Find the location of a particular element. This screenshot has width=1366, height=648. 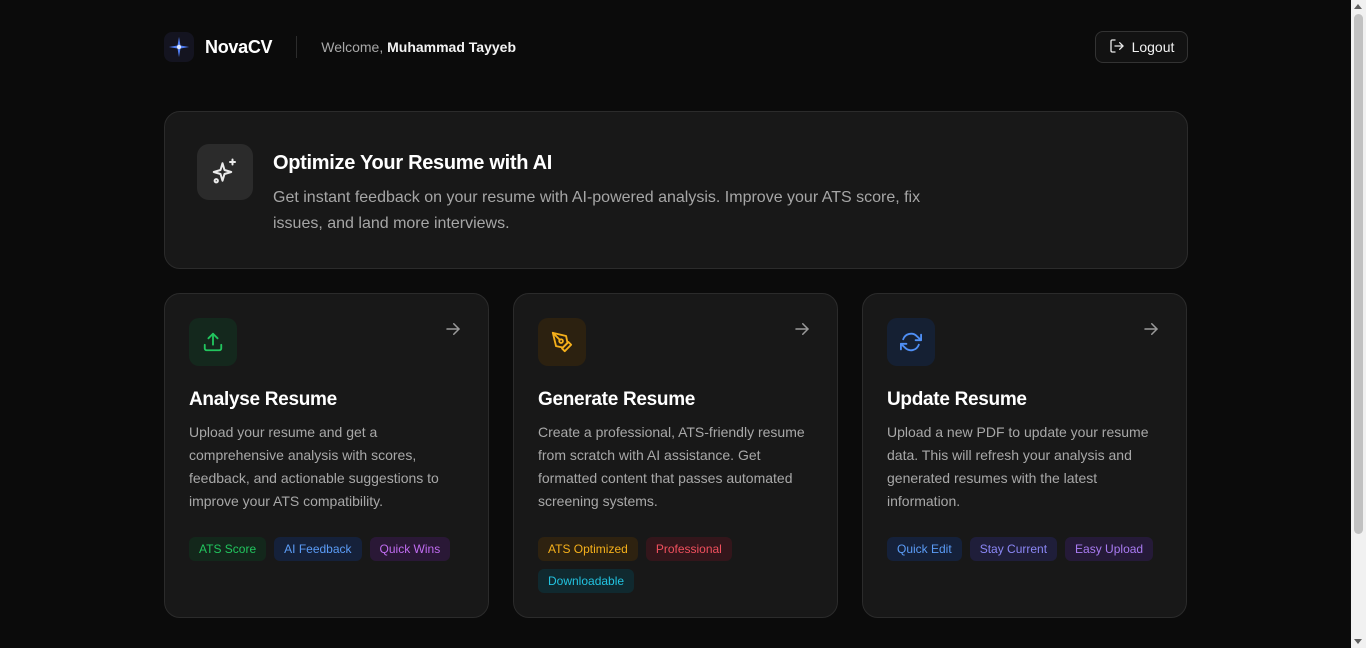

card-title: Generate Resume is located at coordinates (617, 399).